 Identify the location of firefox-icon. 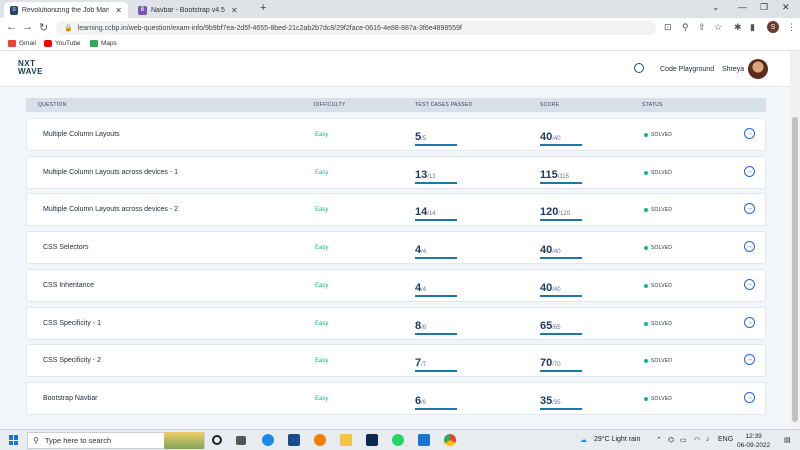
(320, 440).